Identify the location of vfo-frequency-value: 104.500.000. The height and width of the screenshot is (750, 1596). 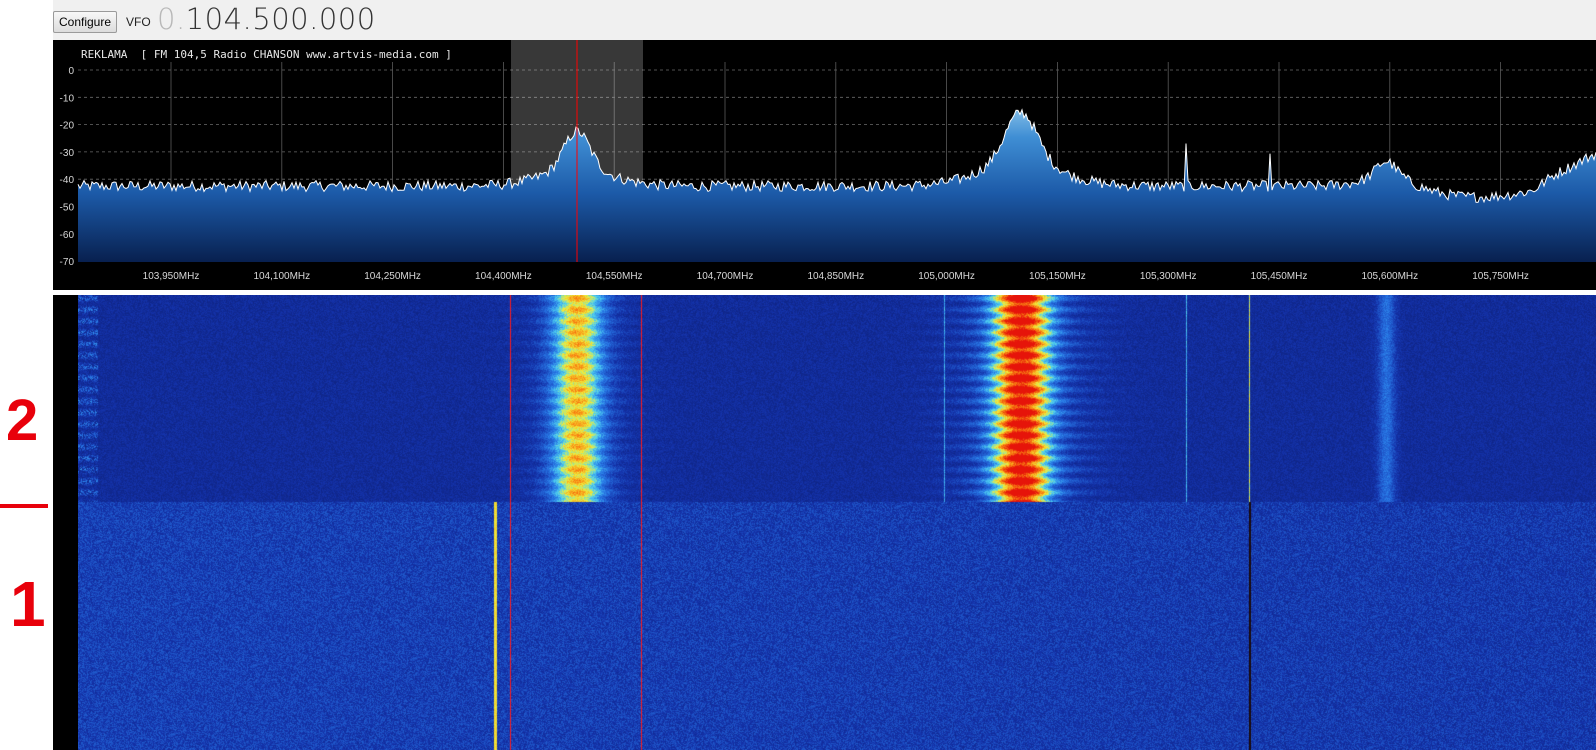
(280, 19).